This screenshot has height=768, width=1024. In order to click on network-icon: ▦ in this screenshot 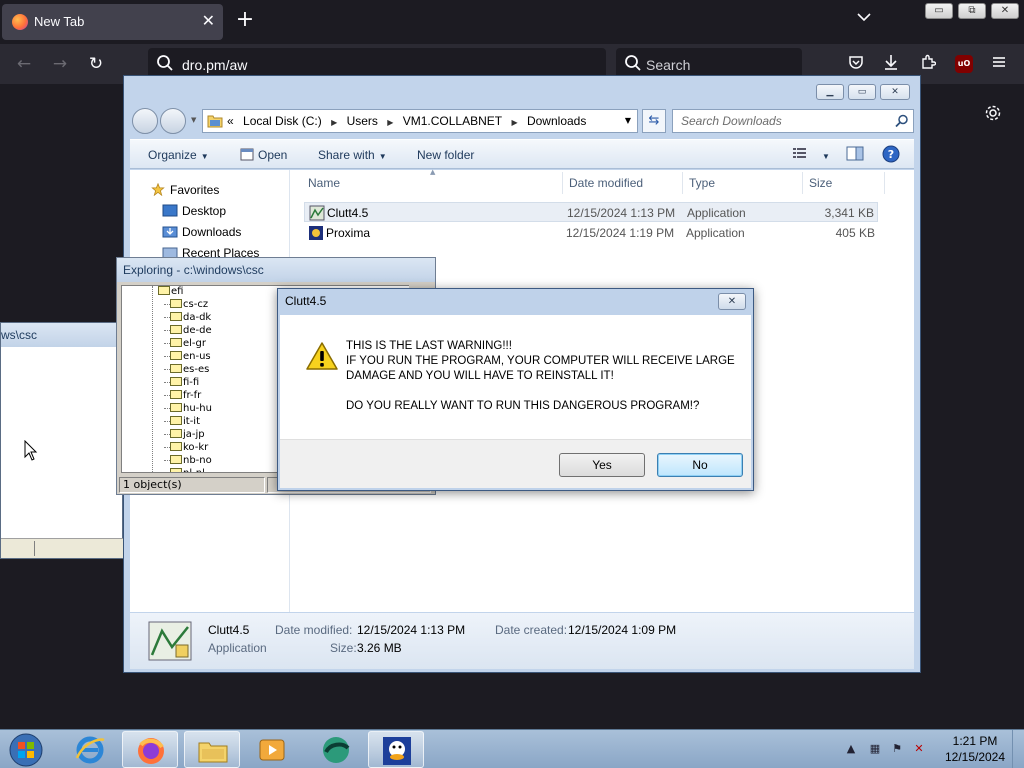, I will do `click(875, 749)`.